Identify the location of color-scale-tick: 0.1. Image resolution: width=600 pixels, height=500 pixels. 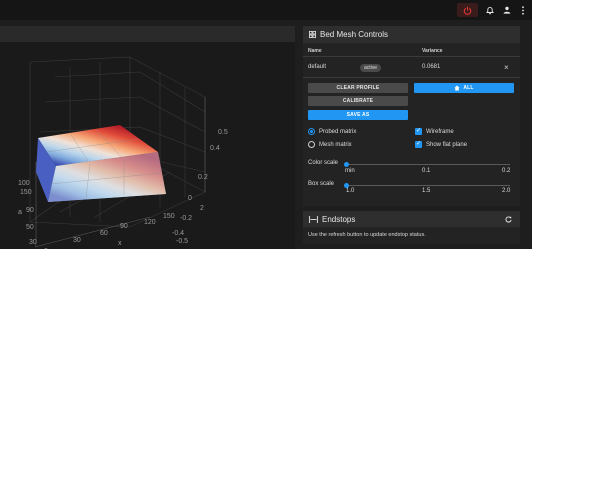
(426, 171).